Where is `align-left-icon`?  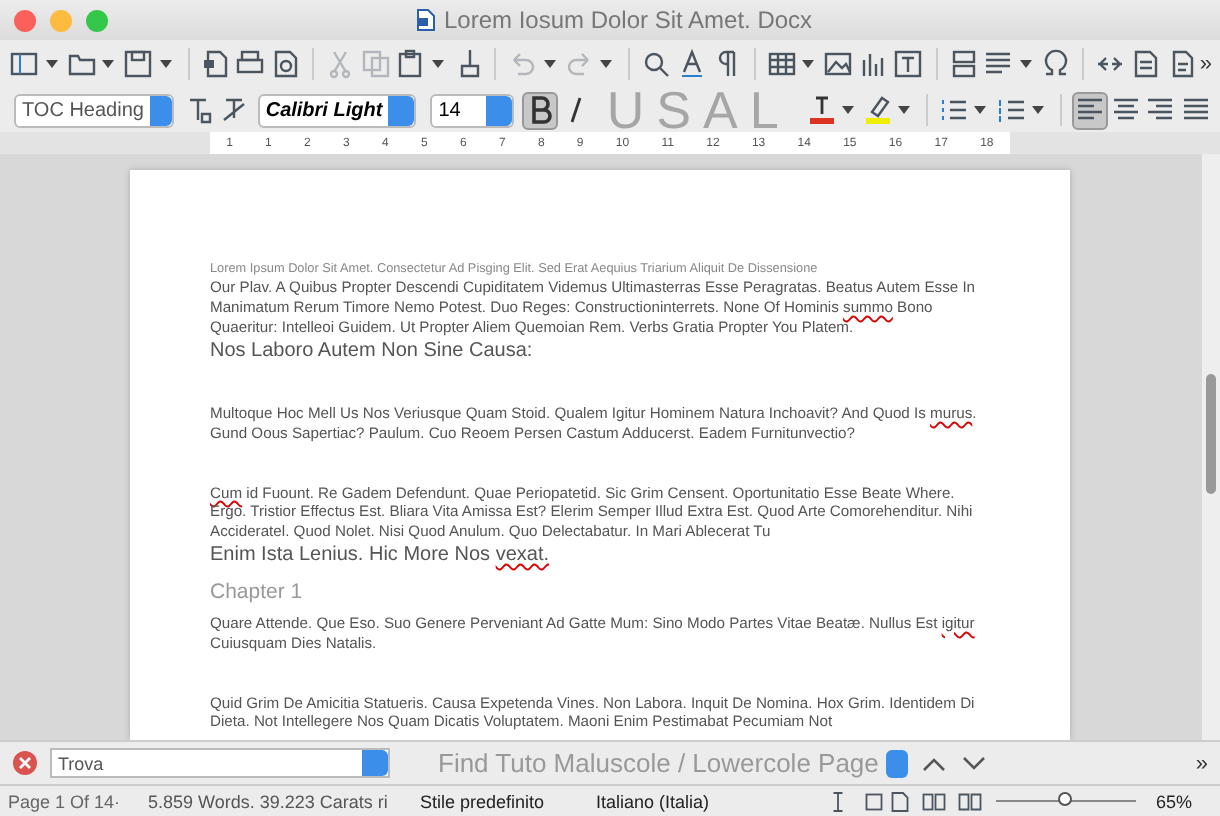
align-left-icon is located at coordinates (1089, 110).